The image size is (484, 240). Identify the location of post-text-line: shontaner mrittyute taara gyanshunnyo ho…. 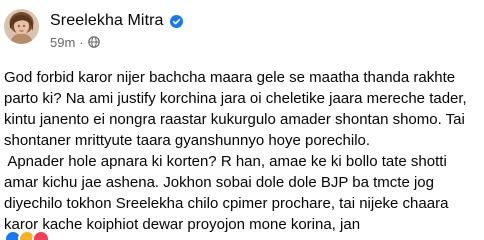
(187, 140).